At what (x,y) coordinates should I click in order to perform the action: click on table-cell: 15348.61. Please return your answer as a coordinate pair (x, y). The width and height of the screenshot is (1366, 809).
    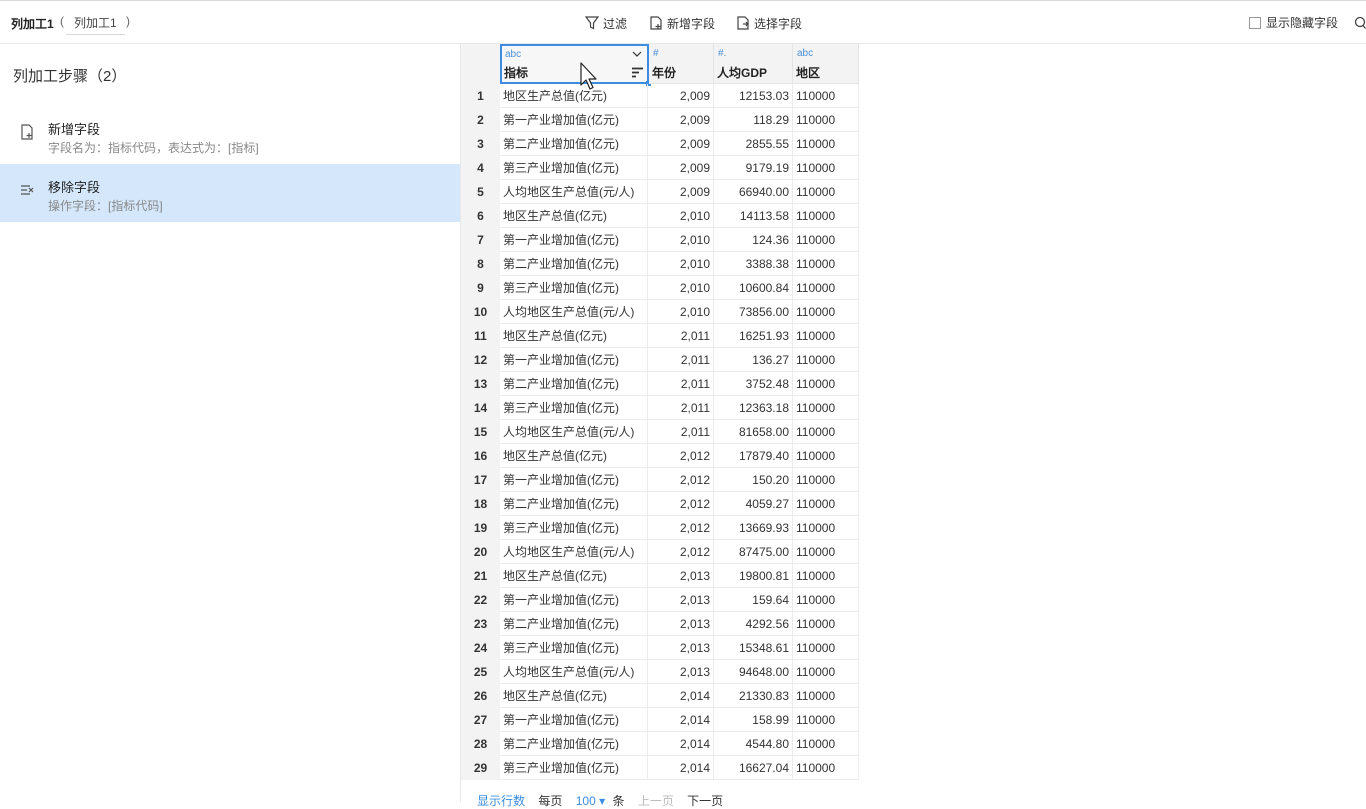
    Looking at the image, I should click on (753, 648).